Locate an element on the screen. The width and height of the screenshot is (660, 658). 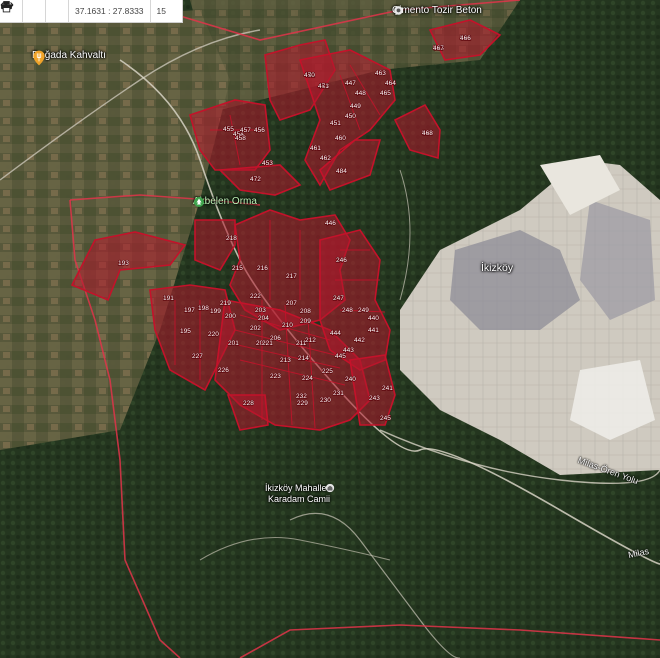
parcel-number: 455 is located at coordinates (228, 129).